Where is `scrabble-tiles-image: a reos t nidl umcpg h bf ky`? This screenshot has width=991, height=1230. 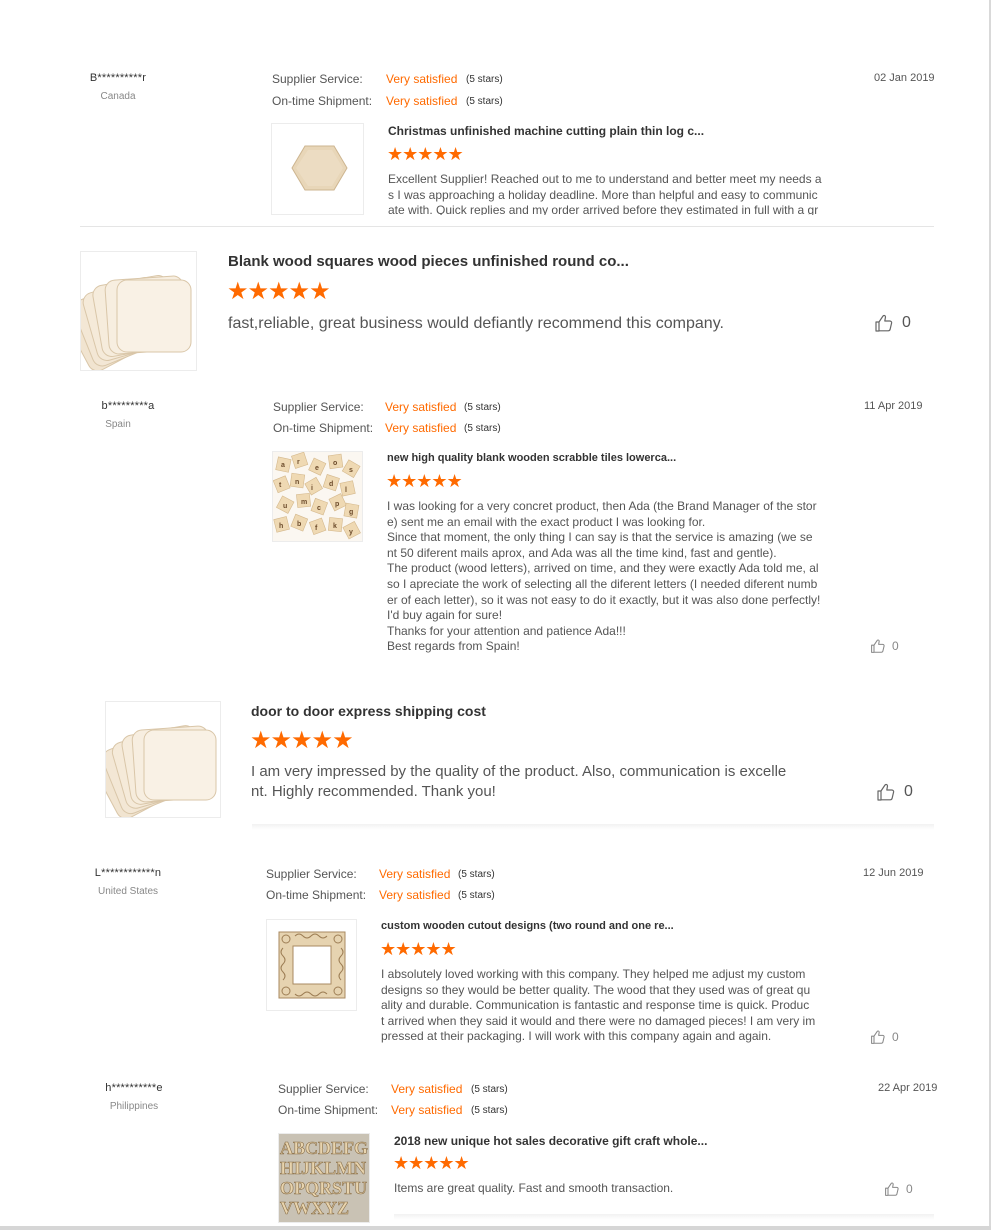
scrabble-tiles-image: a reos t nidl umcpg h bf ky is located at coordinates (317, 496).